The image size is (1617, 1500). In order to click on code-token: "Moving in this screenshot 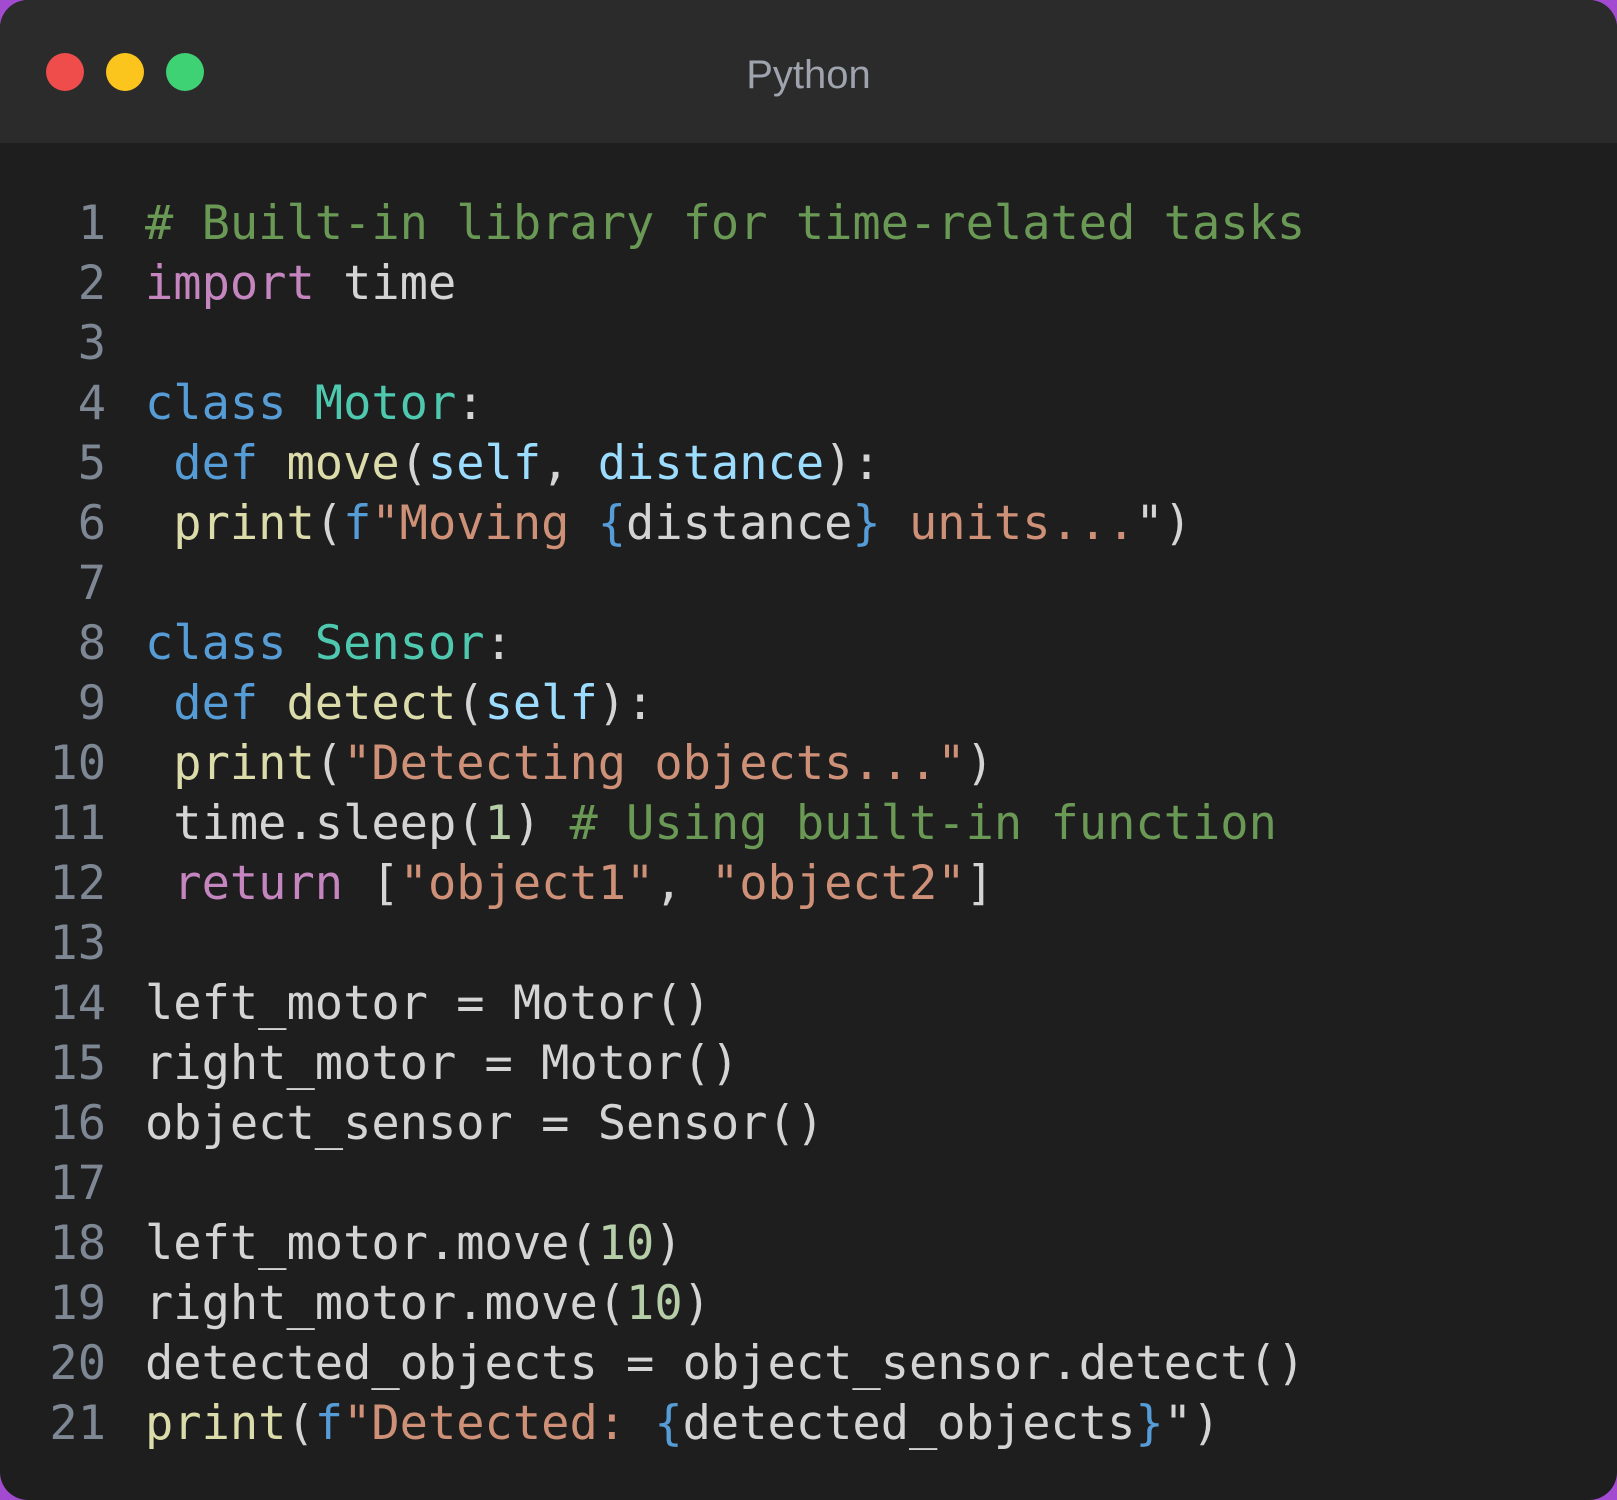, I will do `click(484, 523)`.